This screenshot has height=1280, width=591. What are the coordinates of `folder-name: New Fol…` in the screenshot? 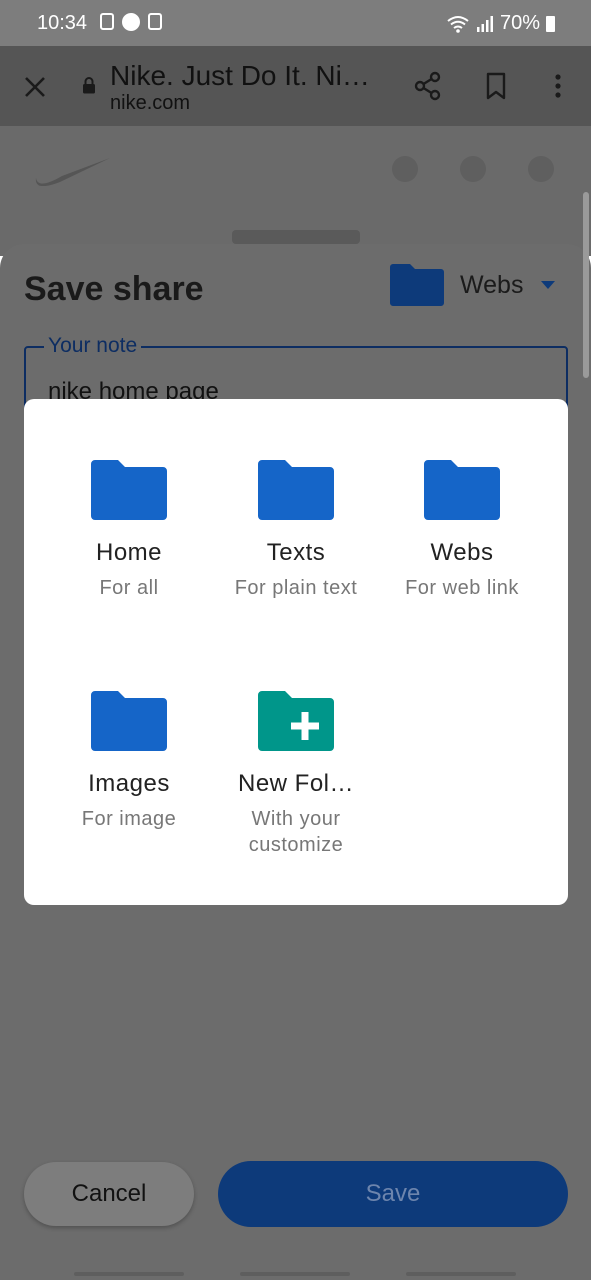 It's located at (296, 783).